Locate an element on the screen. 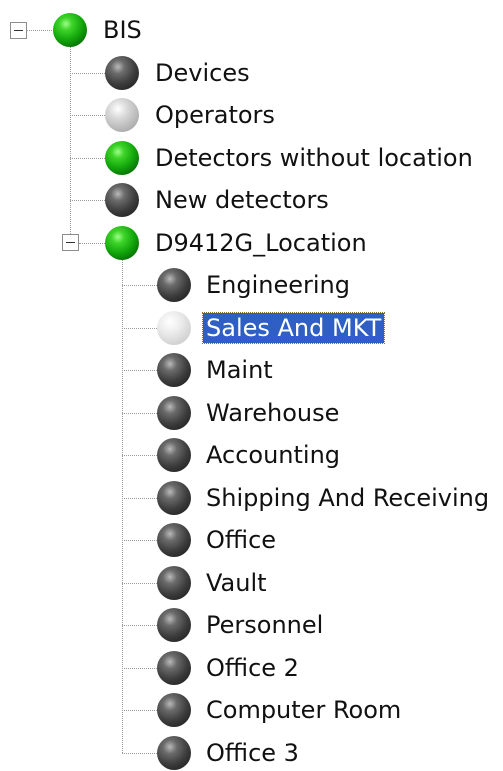  tree-node-devices: Devices is located at coordinates (202, 73).